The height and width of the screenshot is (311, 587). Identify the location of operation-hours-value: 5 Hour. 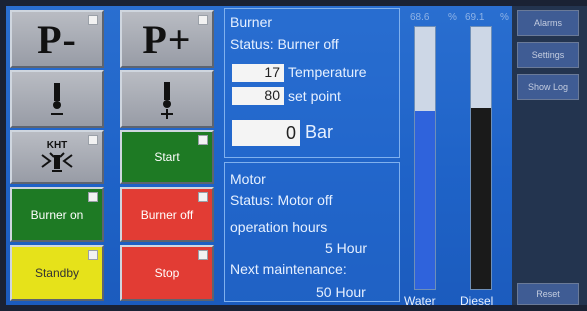
(346, 248).